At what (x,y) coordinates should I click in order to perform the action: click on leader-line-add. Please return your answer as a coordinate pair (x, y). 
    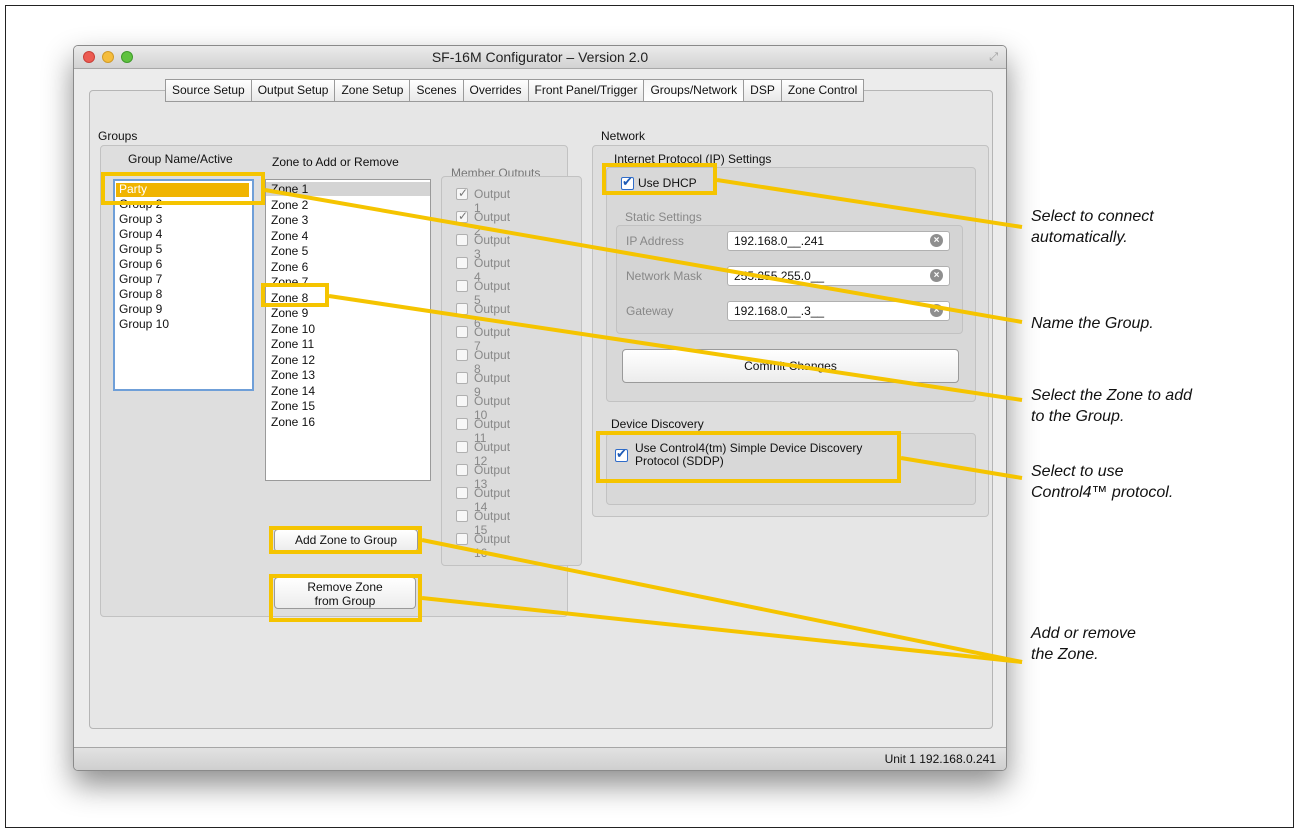
    Looking at the image, I should click on (722, 601).